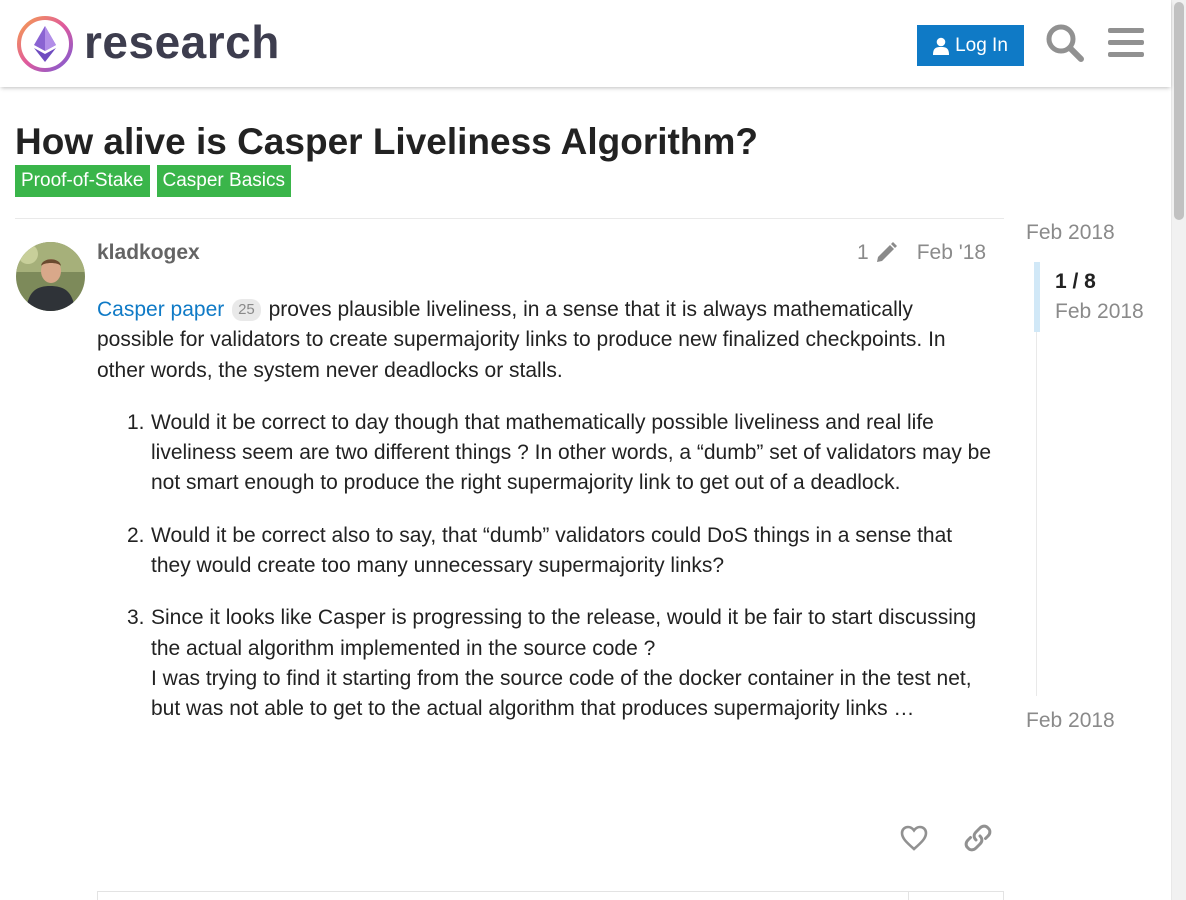 The width and height of the screenshot is (1186, 900). I want to click on post-divider, so click(509, 218).